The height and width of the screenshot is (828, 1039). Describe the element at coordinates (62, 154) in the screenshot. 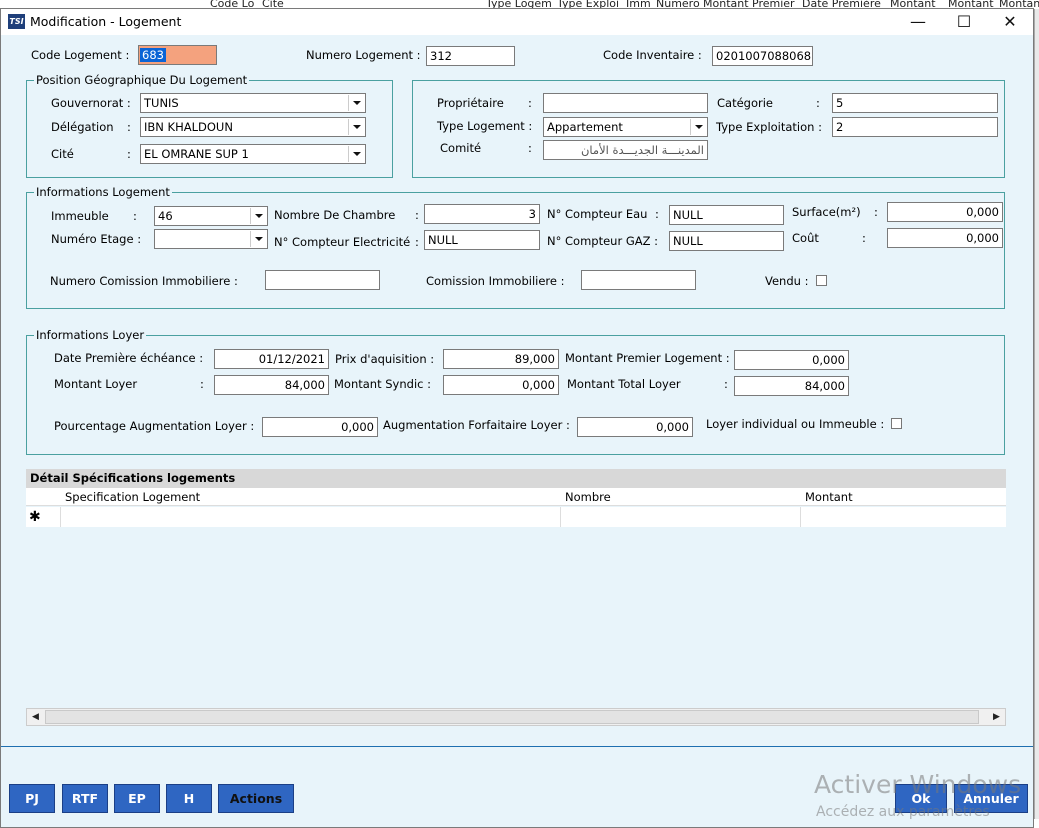

I see `cite-label: Cité` at that location.